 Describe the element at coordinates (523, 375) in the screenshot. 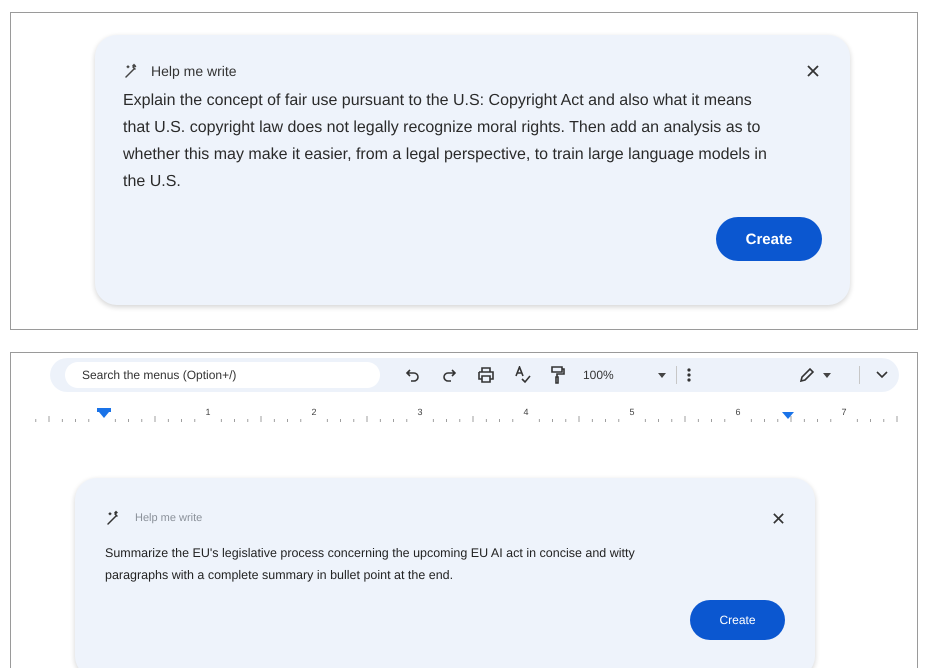

I see `spellcheck-icon` at that location.